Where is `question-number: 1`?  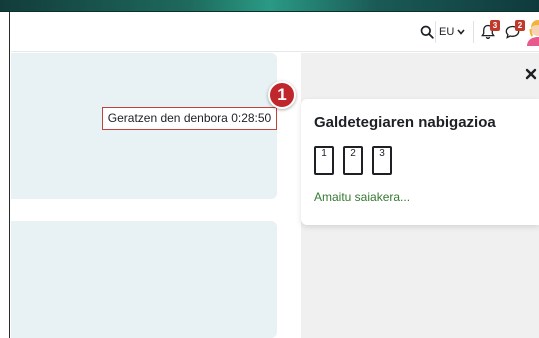
question-number: 1 is located at coordinates (324, 153).